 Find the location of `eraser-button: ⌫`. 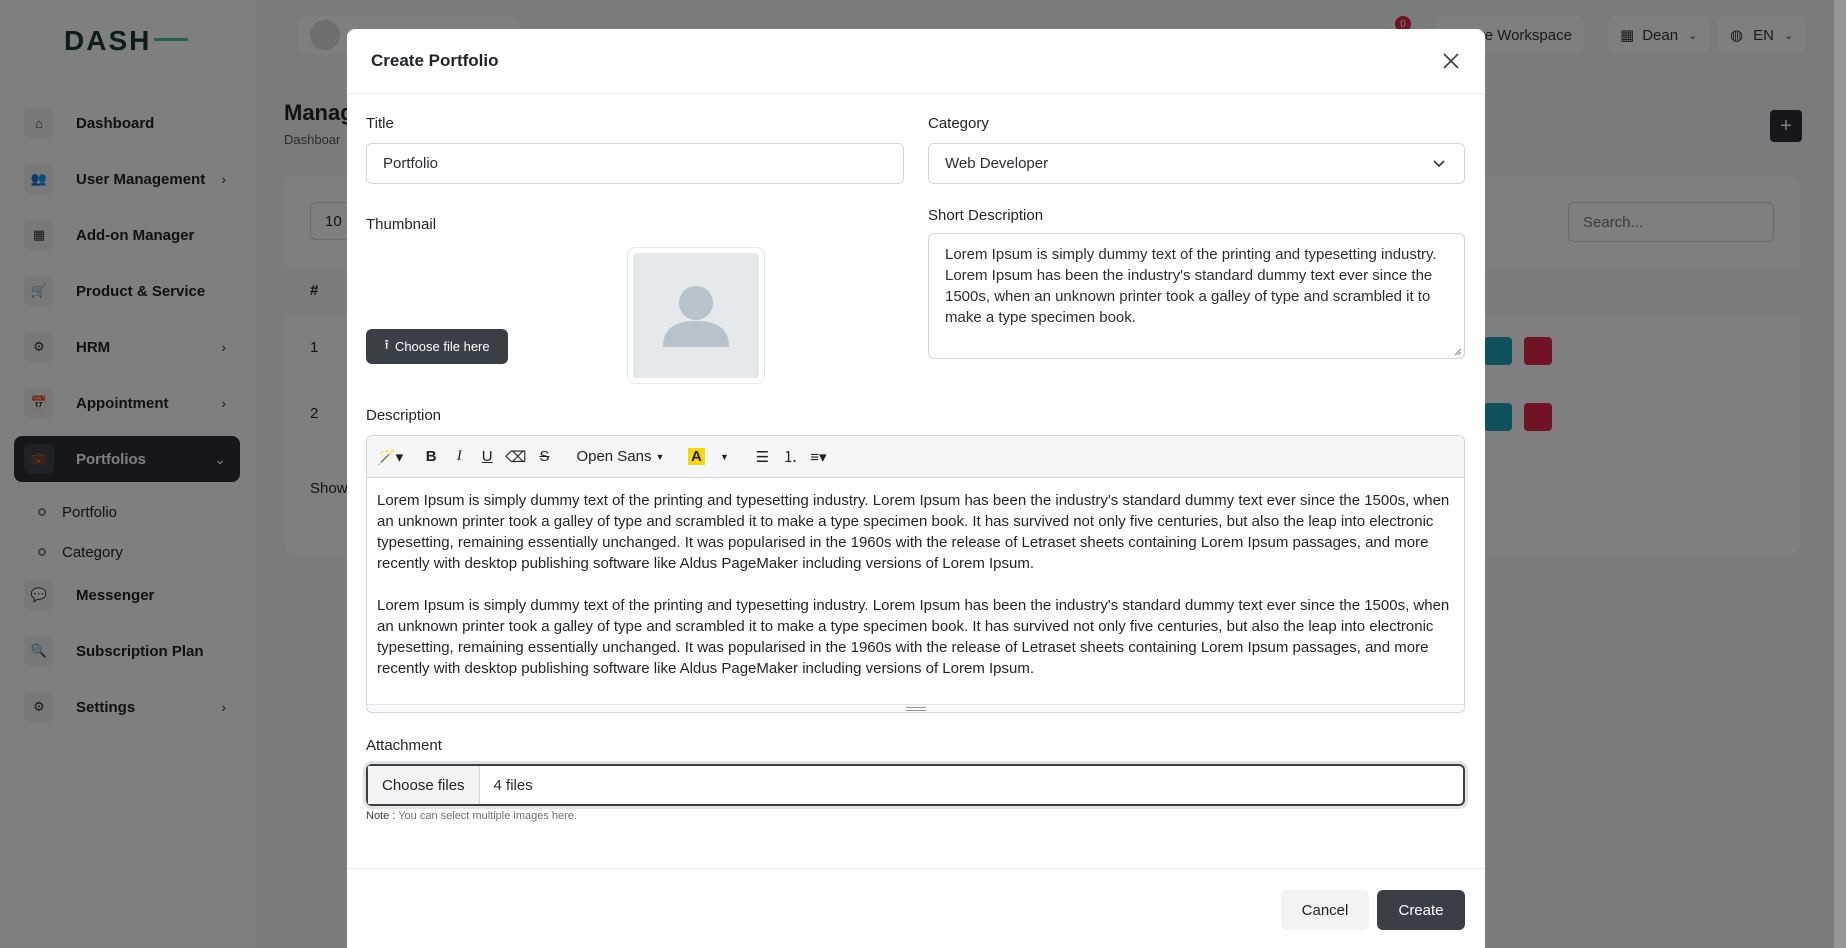

eraser-button: ⌫ is located at coordinates (515, 457).